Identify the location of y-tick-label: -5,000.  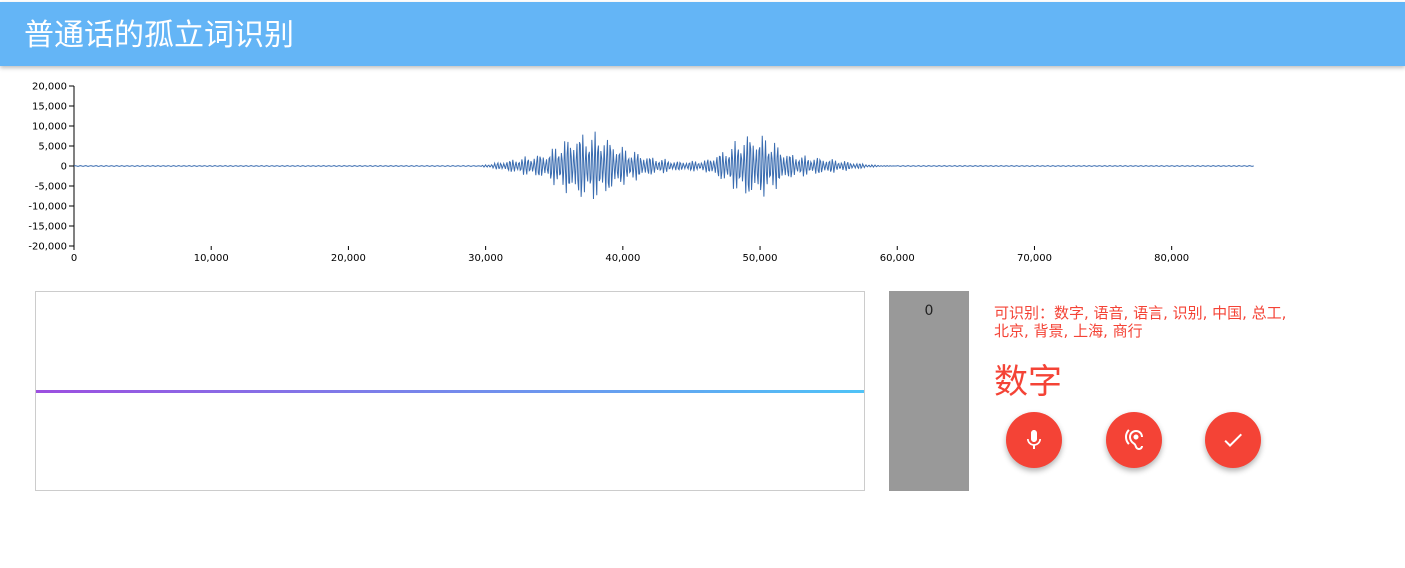
(51, 187).